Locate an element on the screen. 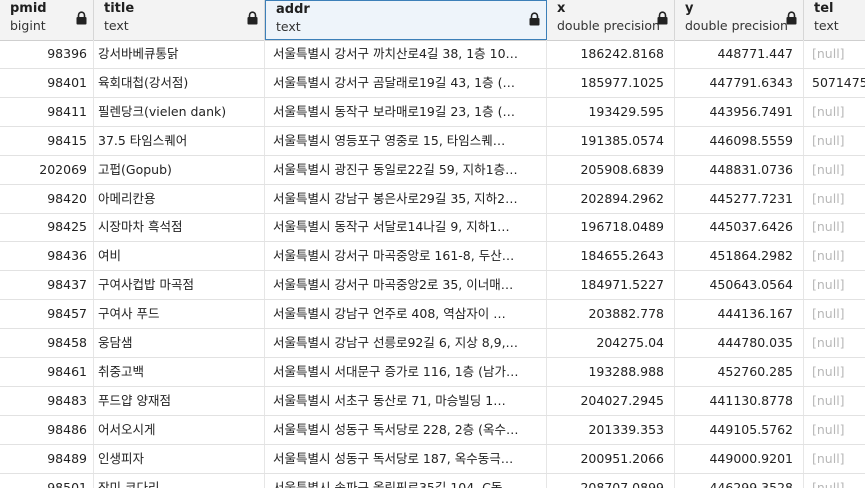 This screenshot has height=488, width=865. cell-x: 200951.2066 is located at coordinates (611, 458).